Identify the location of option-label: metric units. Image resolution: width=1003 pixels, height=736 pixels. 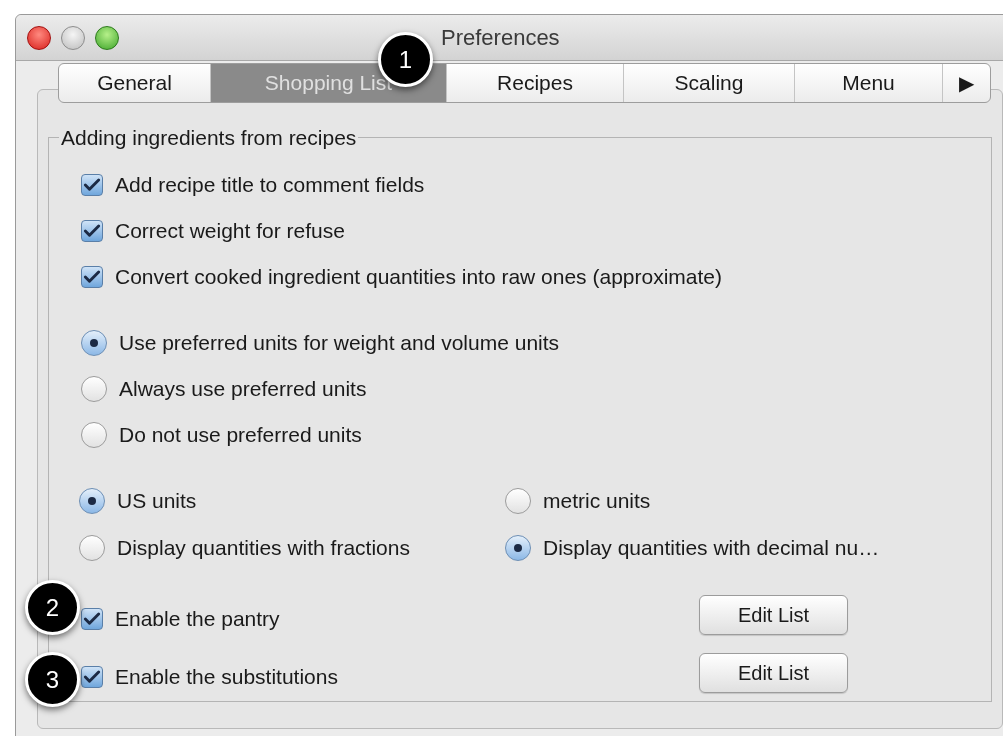
(597, 500).